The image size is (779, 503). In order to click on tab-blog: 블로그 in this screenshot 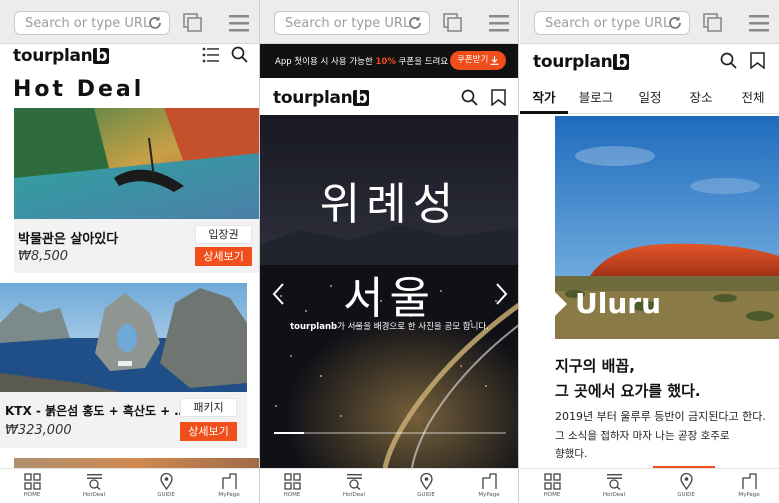, I will do `click(596, 96)`.